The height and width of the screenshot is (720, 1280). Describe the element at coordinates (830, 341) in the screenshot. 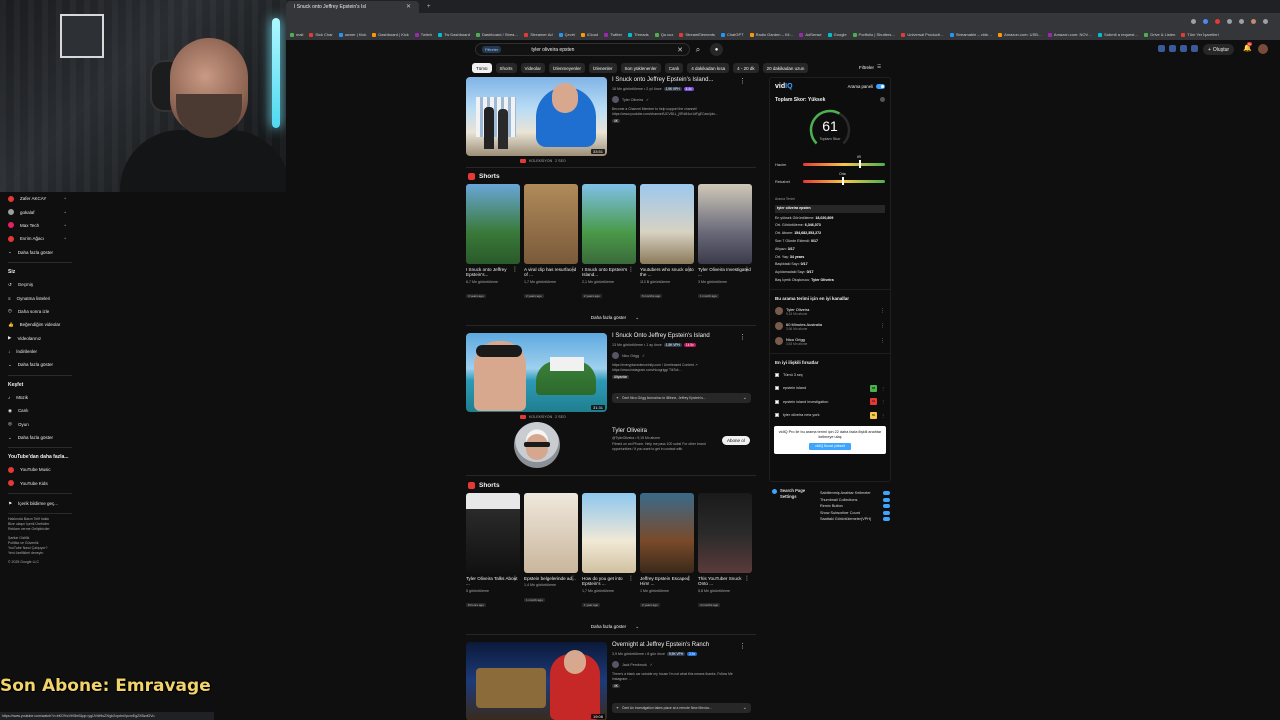

I see `top-channel-item: Nico Grigg 3,53 Mn abone ⋮` at that location.